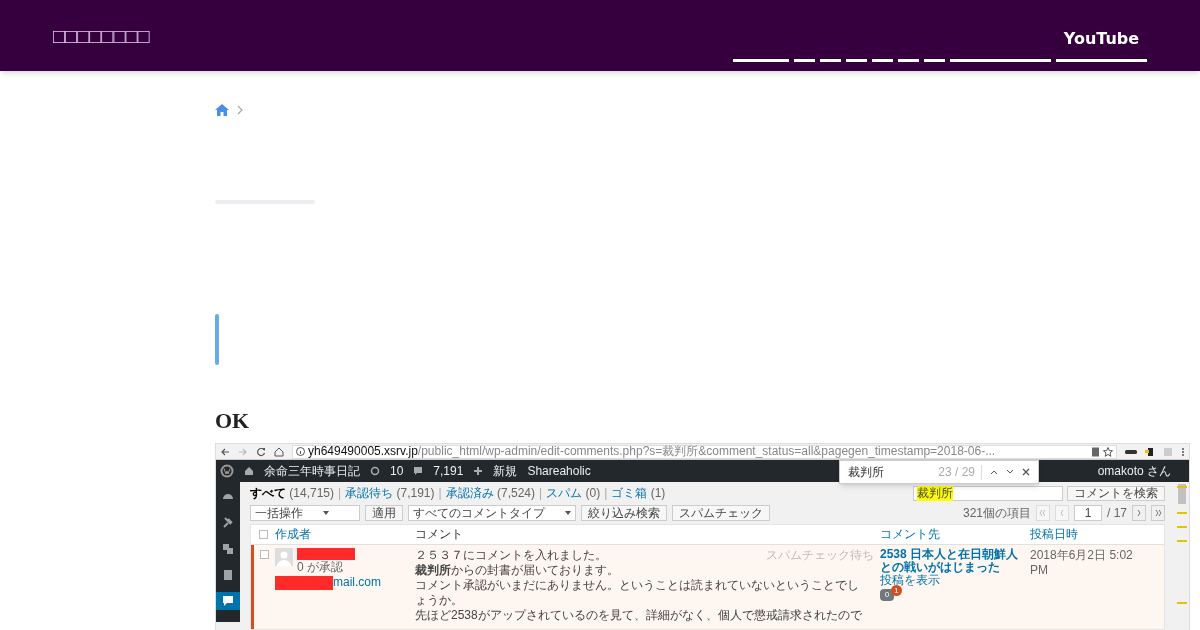 This screenshot has height=630, width=1200. What do you see at coordinates (217, 339) in the screenshot?
I see `quote-bar` at bounding box center [217, 339].